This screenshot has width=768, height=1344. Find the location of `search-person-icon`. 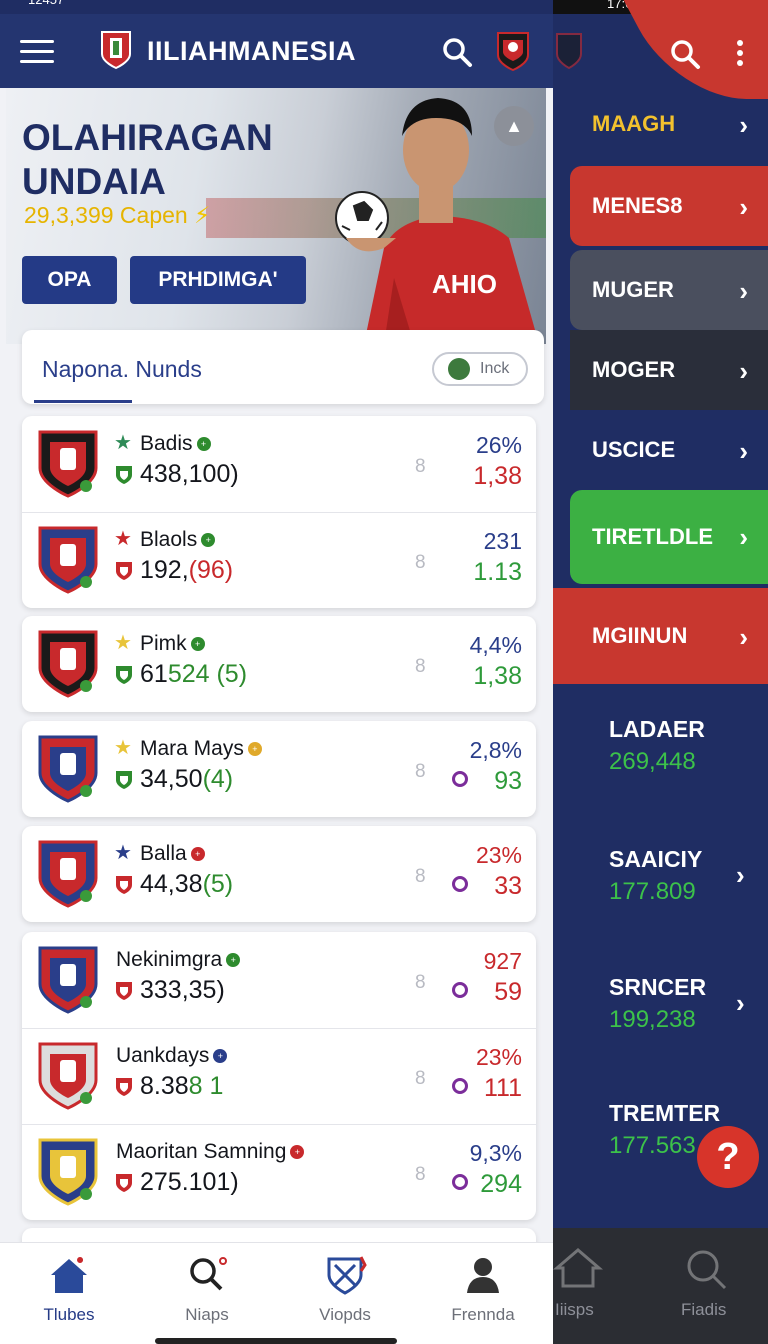

search-person-icon is located at coordinates (706, 1268).